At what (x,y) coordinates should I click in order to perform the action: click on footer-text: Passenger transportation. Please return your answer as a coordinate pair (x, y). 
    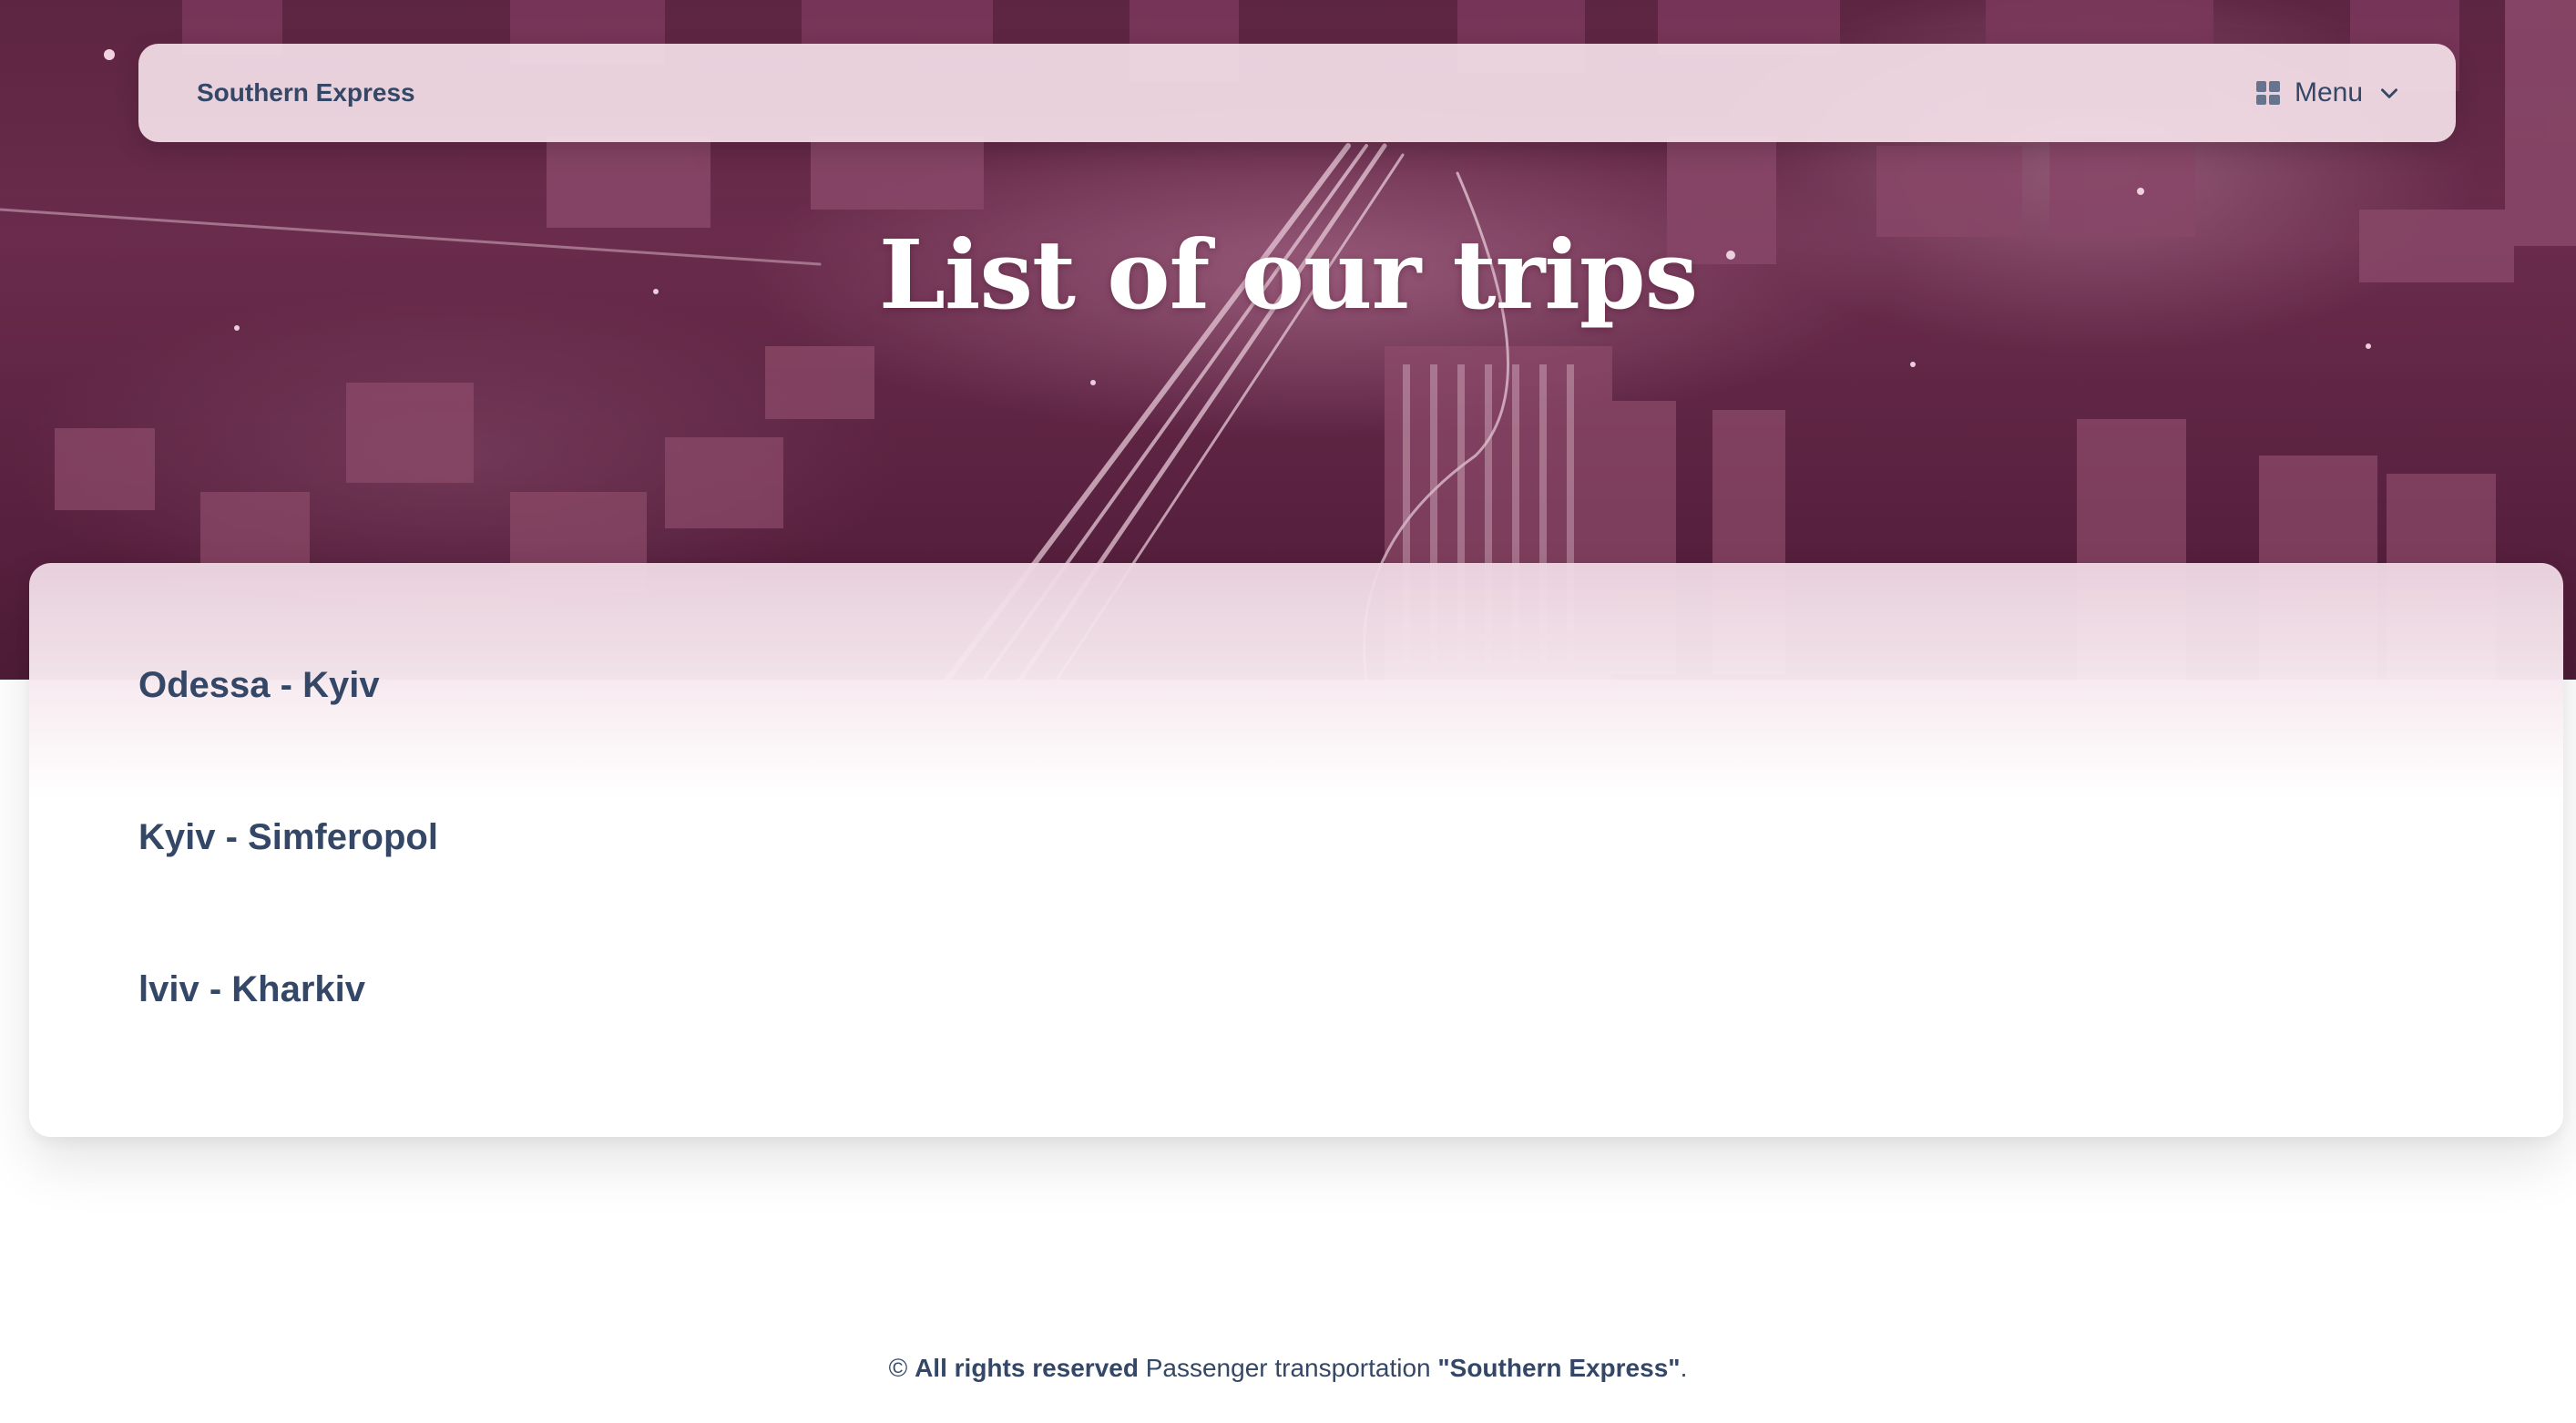
    Looking at the image, I should click on (1288, 1368).